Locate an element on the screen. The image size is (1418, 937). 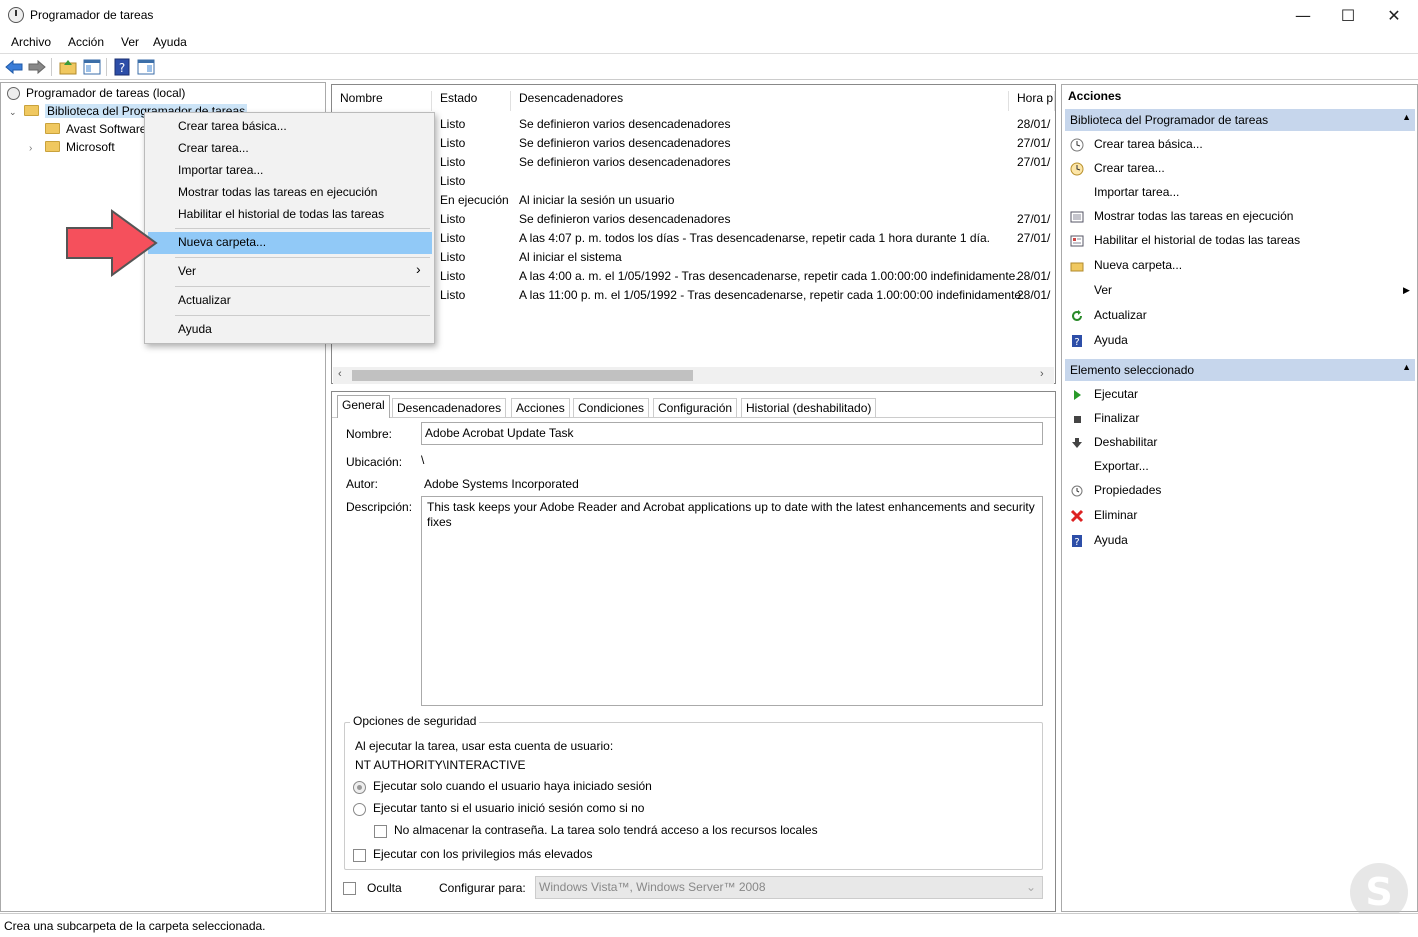
tree-item-label: Microsoft is located at coordinates (90, 147).